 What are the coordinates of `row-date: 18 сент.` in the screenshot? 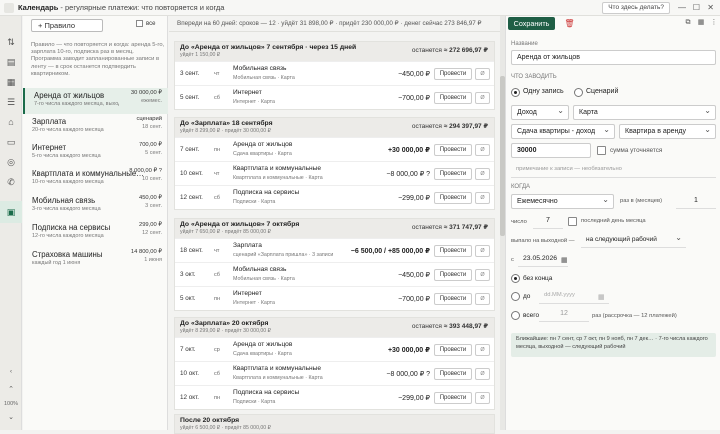 It's located at (191, 250).